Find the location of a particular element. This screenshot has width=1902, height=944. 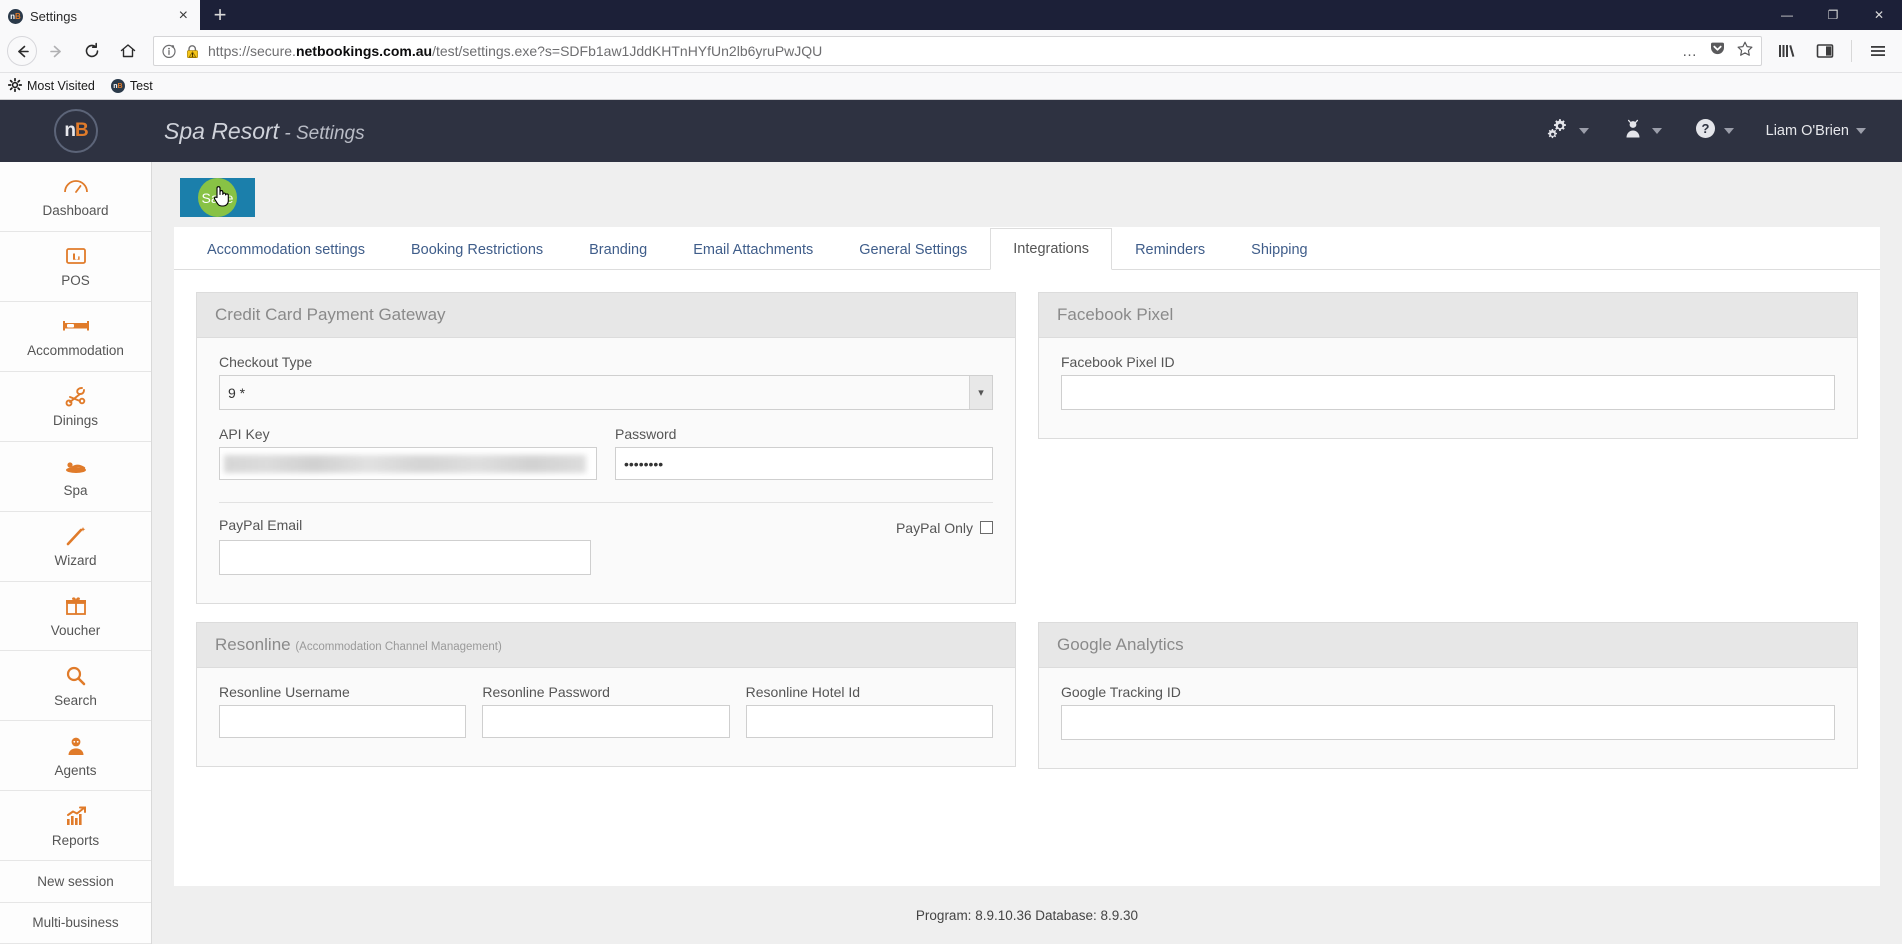

toolbar-divider is located at coordinates (1851, 51).